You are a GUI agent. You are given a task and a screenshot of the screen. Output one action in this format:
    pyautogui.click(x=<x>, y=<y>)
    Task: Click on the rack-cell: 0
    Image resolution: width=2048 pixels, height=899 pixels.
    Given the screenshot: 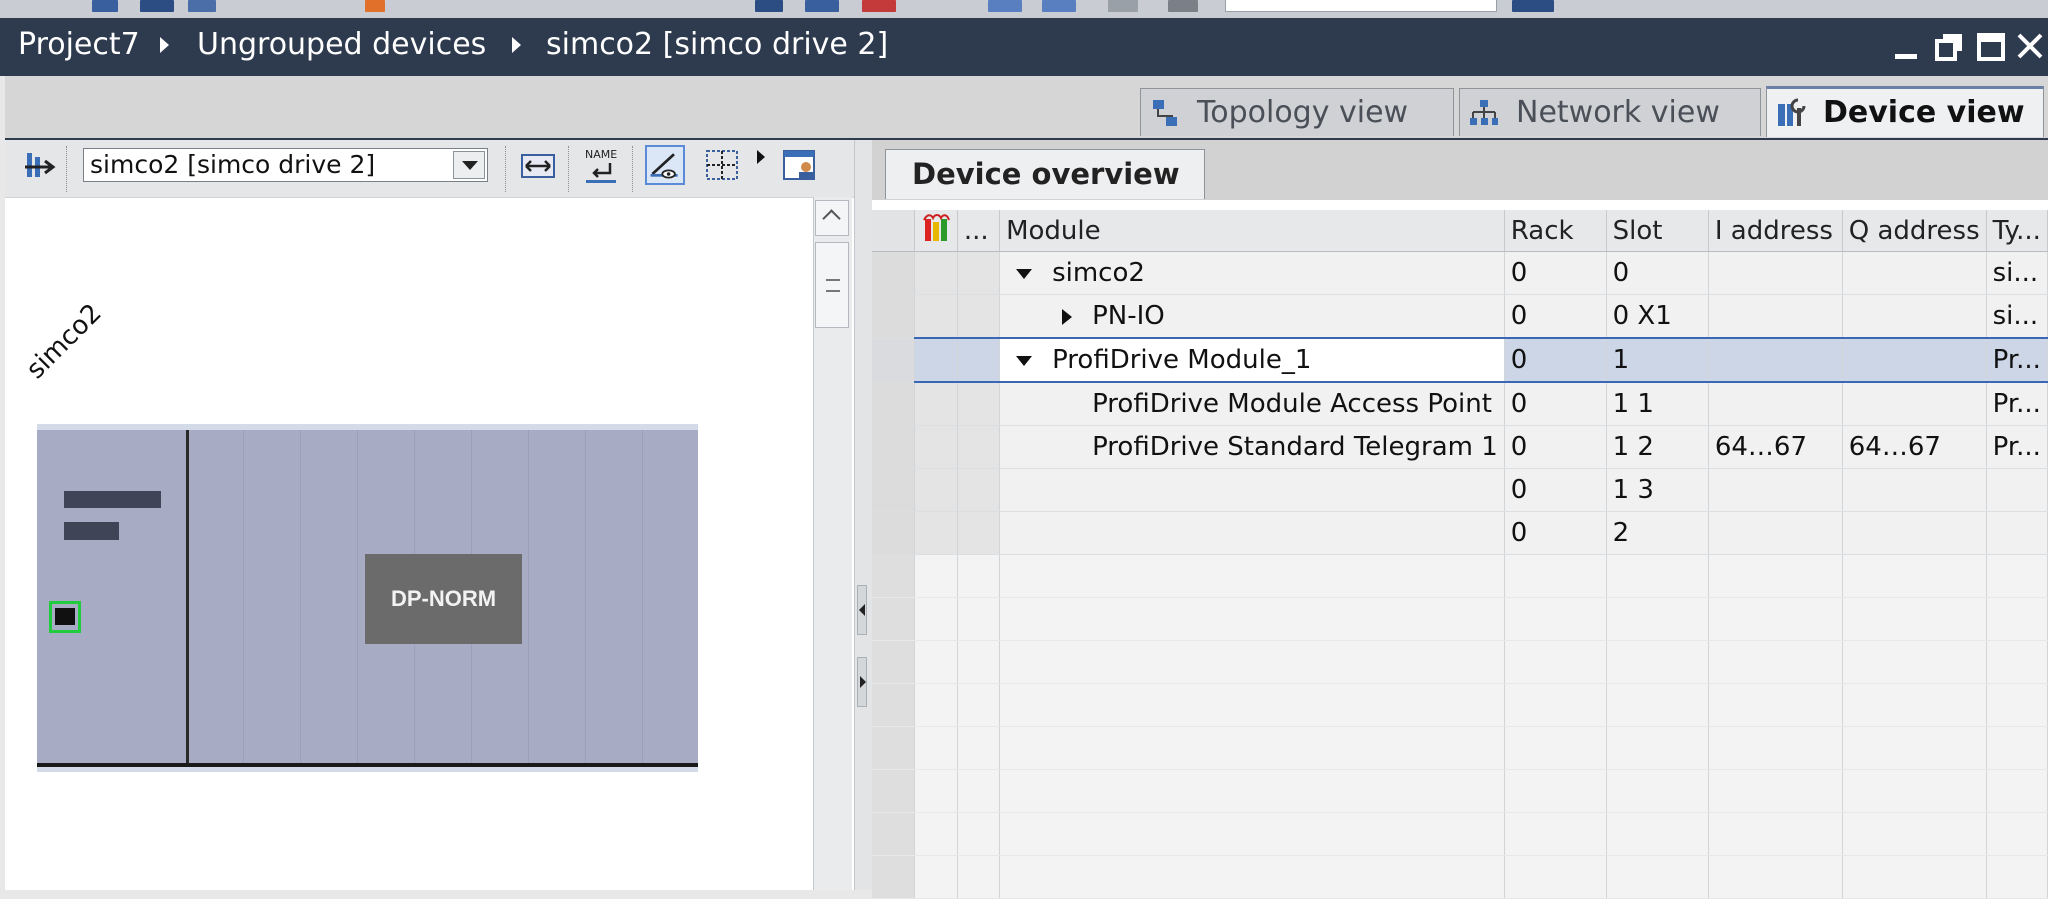 What is the action you would take?
    pyautogui.click(x=1555, y=273)
    